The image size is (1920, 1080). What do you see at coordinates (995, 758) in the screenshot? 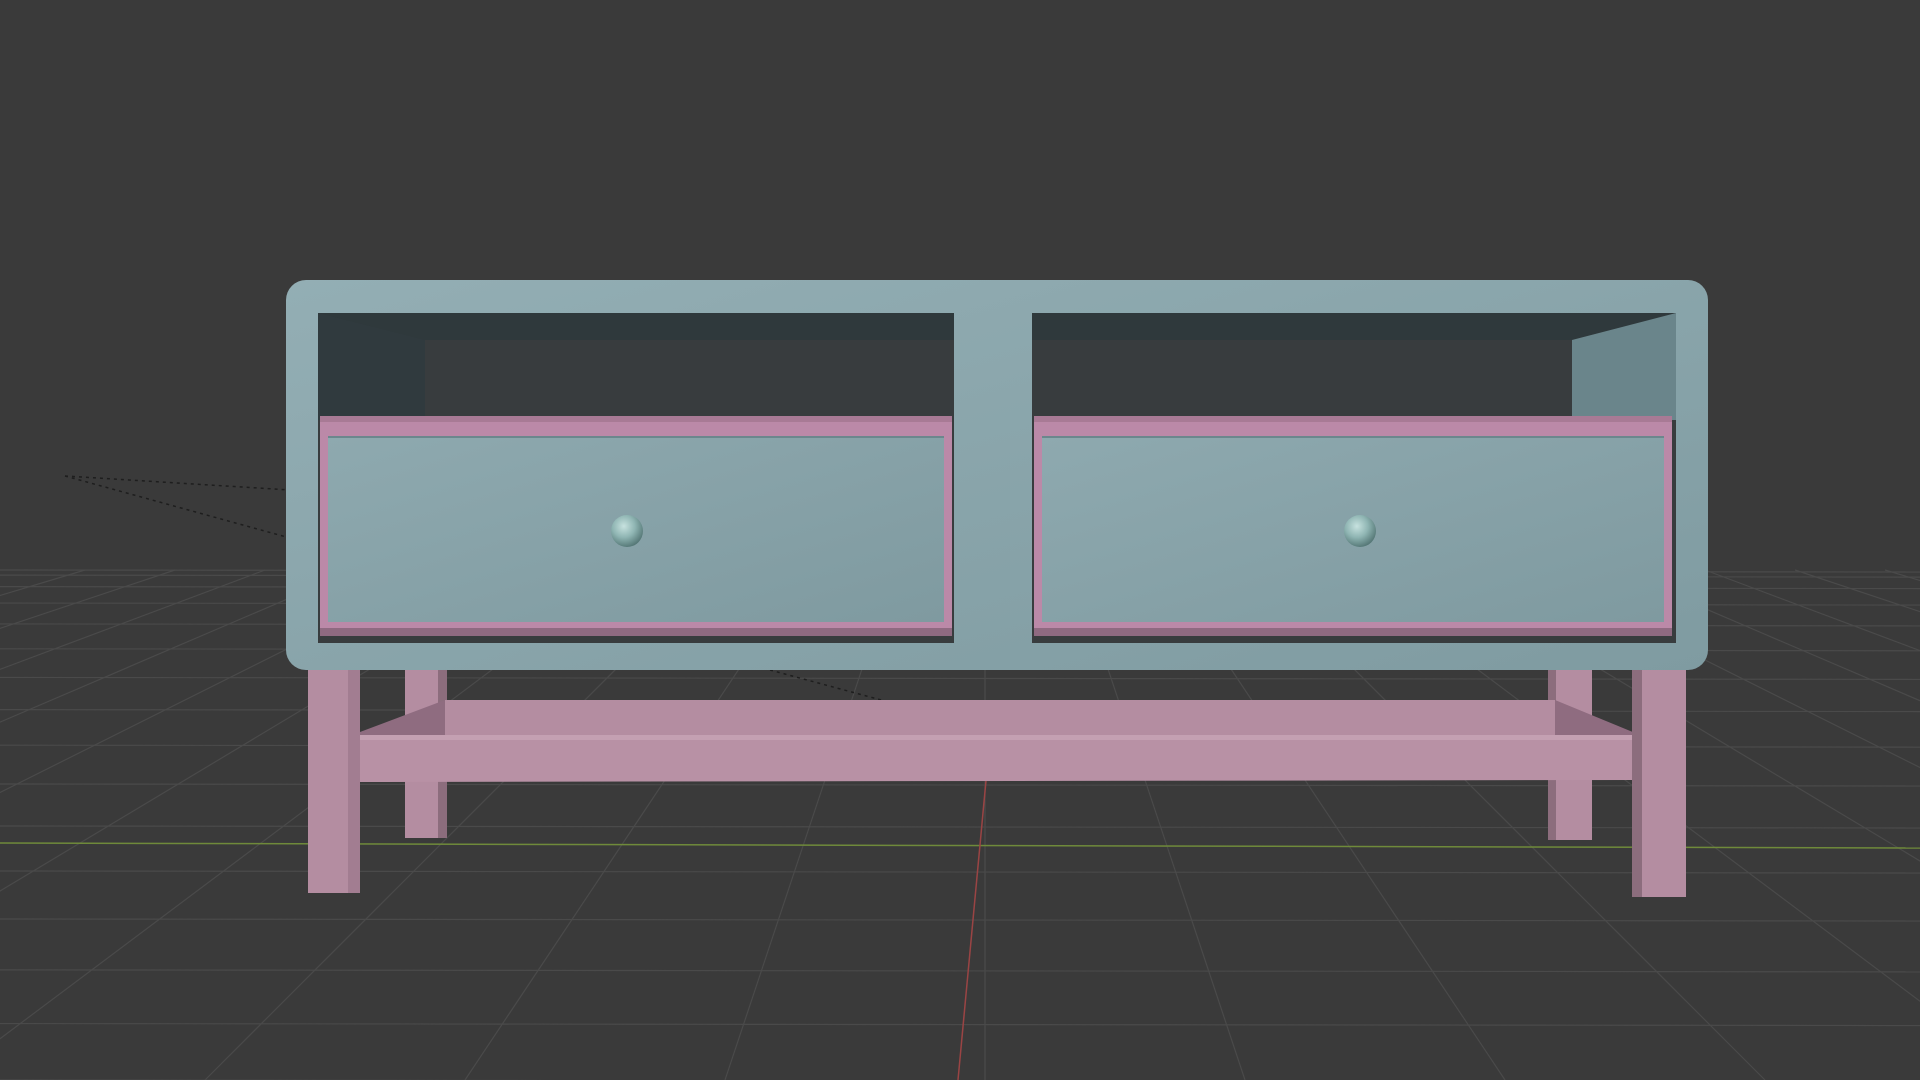
I see `front-rail` at bounding box center [995, 758].